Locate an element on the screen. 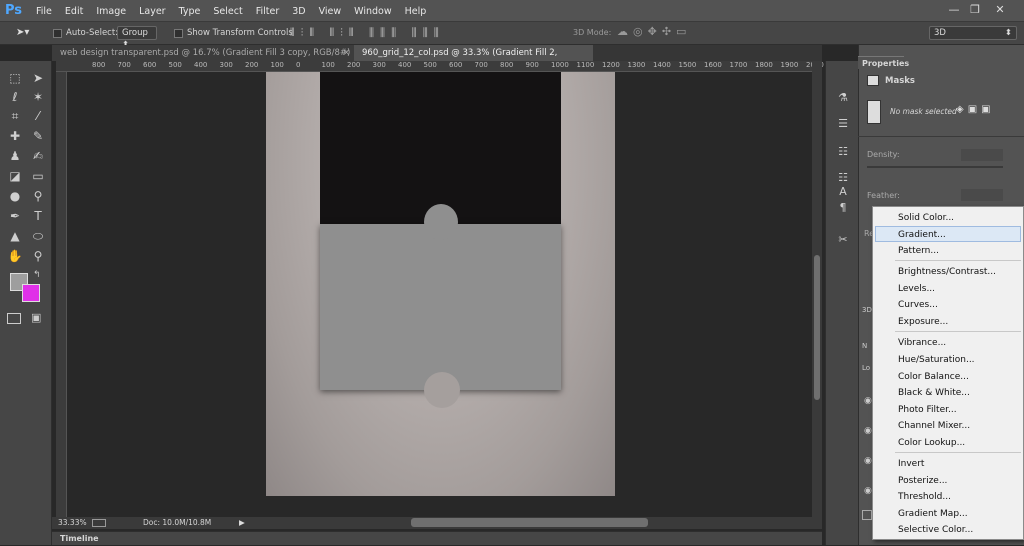 The width and height of the screenshot is (1024, 546). shape-icon: ⬭ is located at coordinates (38, 236).